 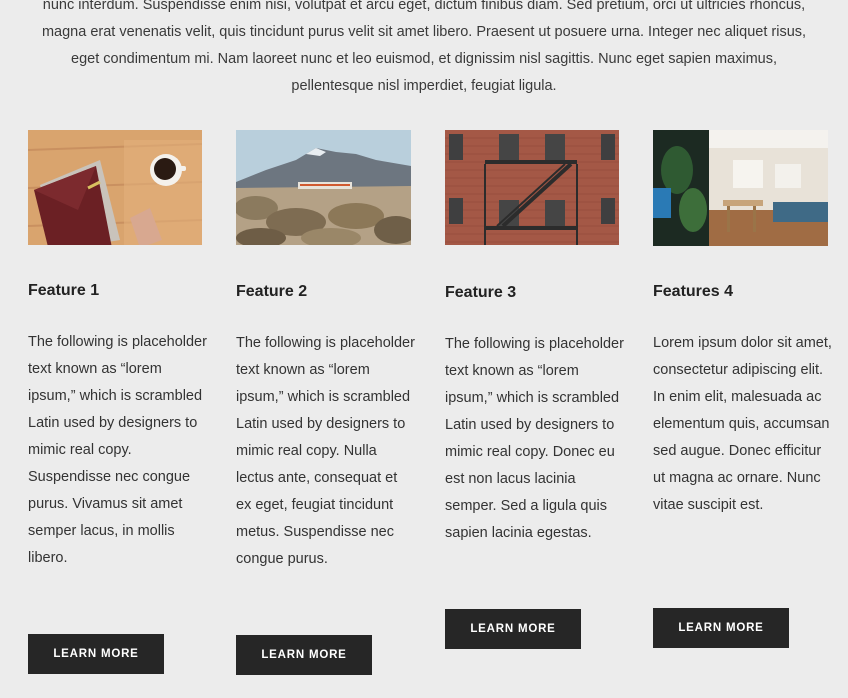 What do you see at coordinates (693, 291) in the screenshot?
I see `feature-title: Features 4` at bounding box center [693, 291].